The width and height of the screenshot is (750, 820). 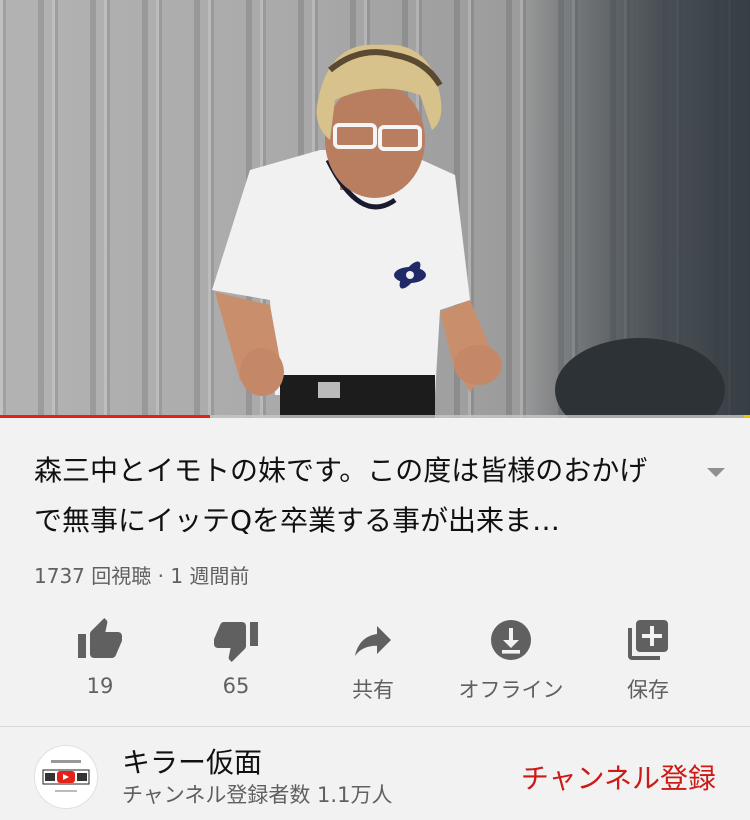 I want to click on like-count: 19, so click(x=100, y=686).